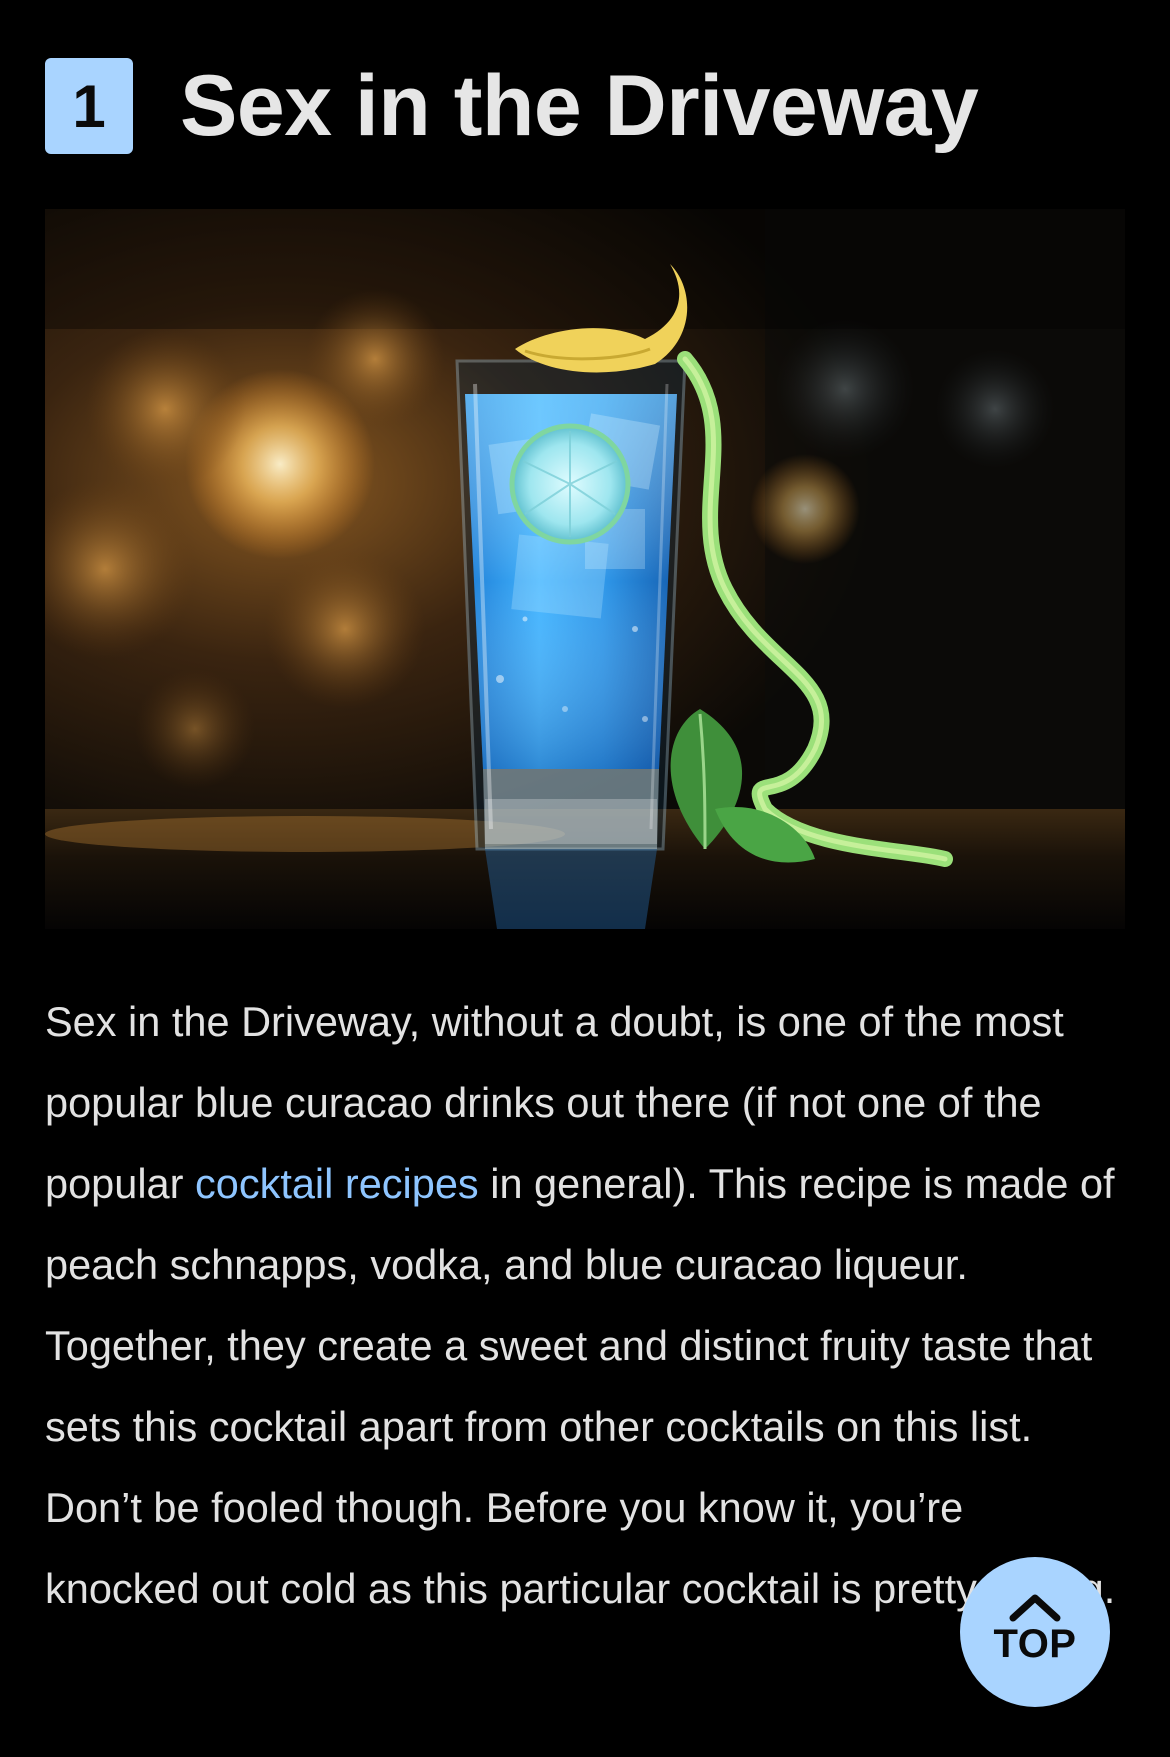  I want to click on chevron-up-icon, so click(1035, 1607).